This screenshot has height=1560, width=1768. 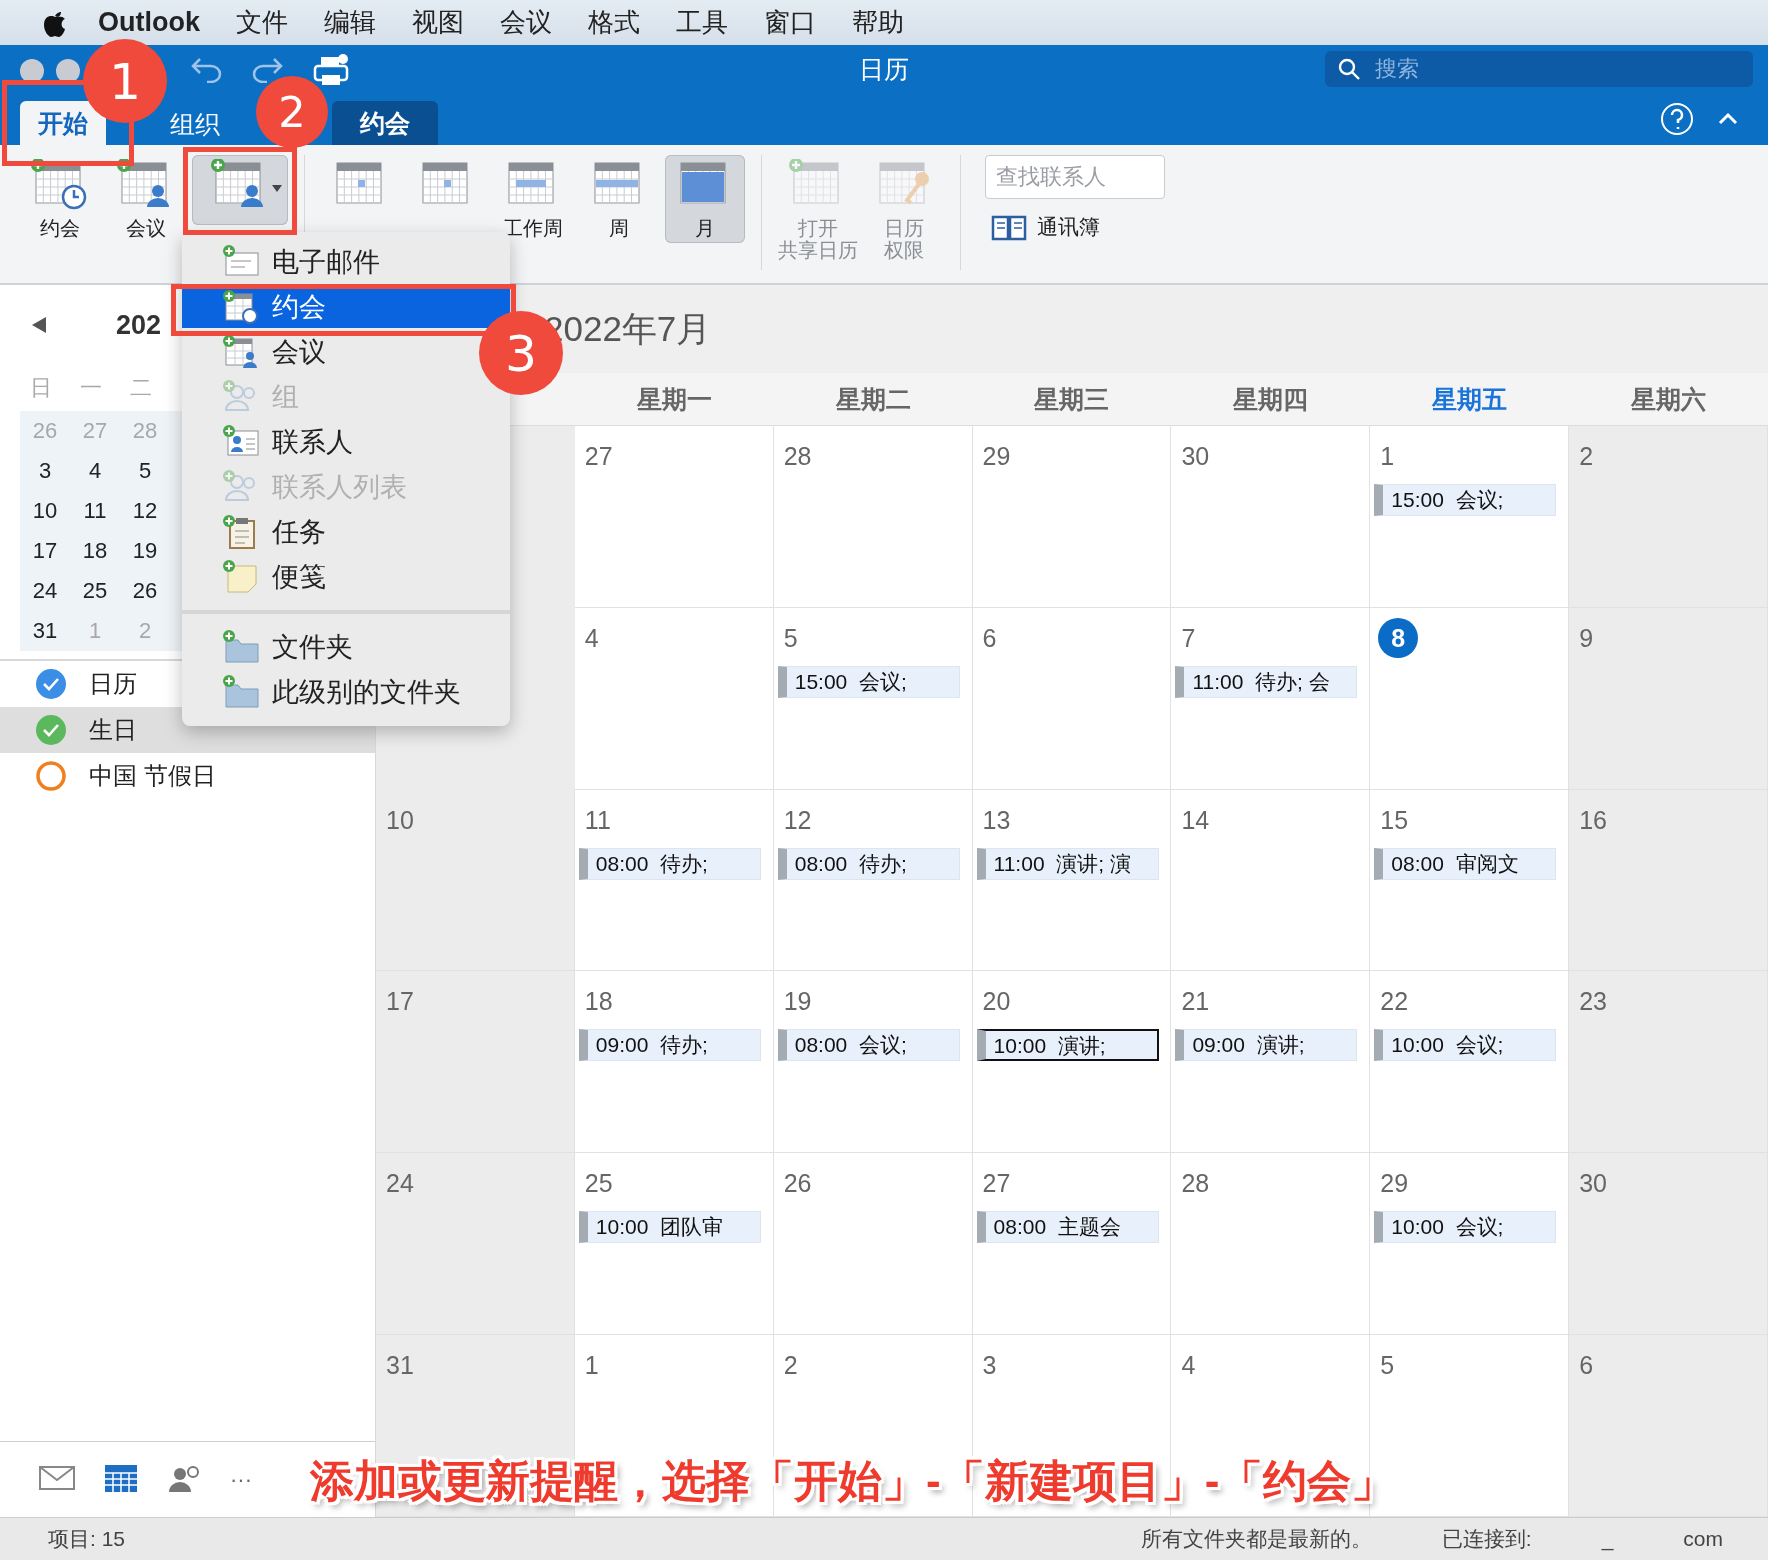 I want to click on date-number: 18, so click(x=598, y=1002).